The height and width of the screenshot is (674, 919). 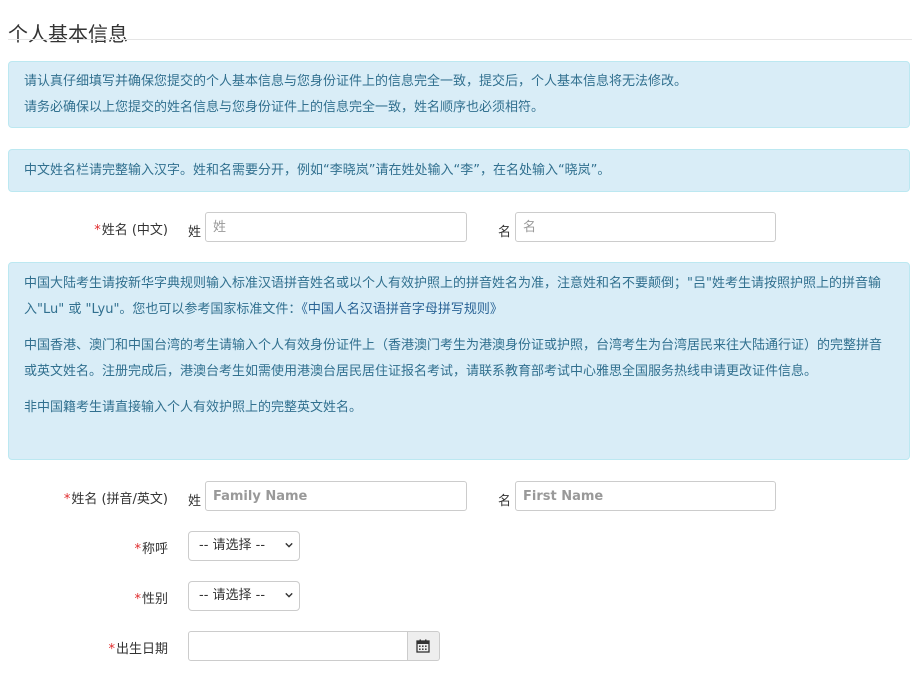 What do you see at coordinates (336, 496) in the screenshot?
I see `family-name-input` at bounding box center [336, 496].